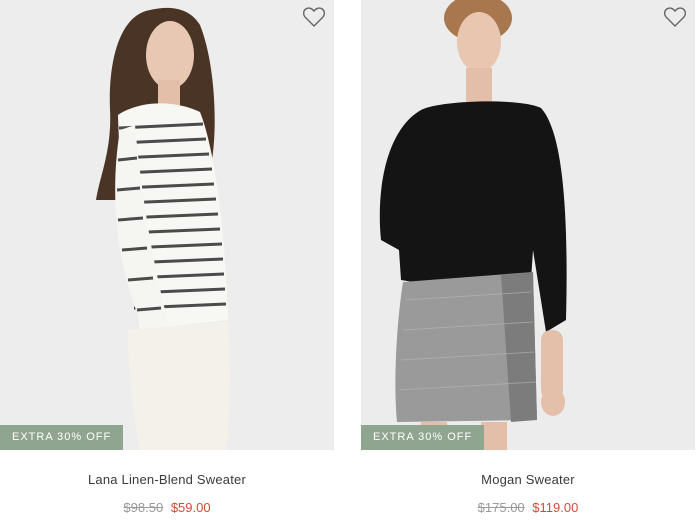 This screenshot has width=700, height=521. What do you see at coordinates (528, 507) in the screenshot?
I see `product-price: $175.00 $119.00` at bounding box center [528, 507].